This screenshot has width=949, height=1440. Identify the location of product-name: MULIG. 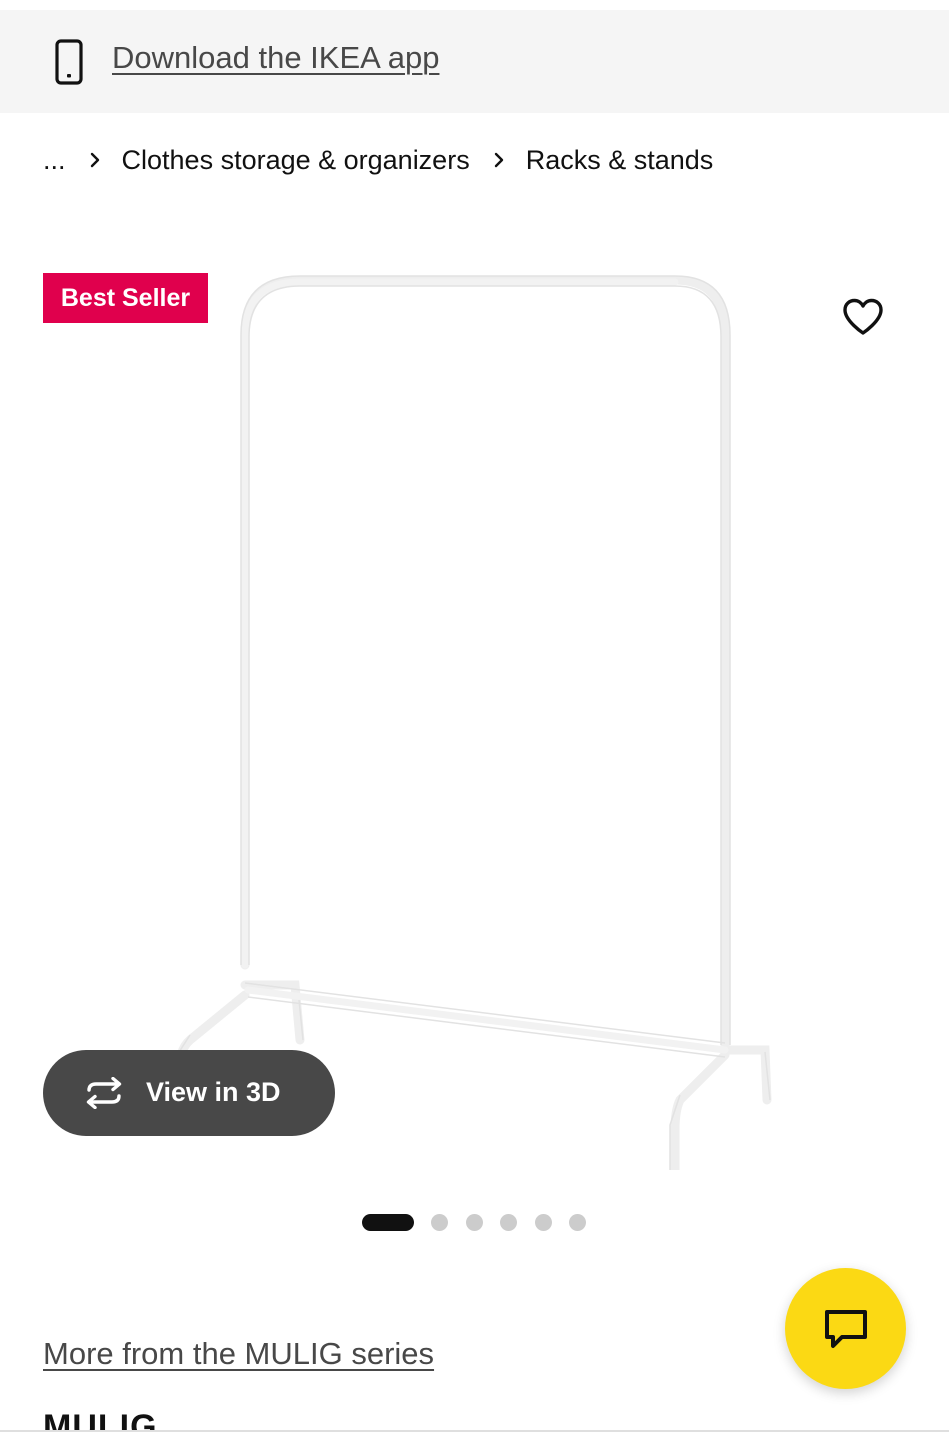
(100, 1419).